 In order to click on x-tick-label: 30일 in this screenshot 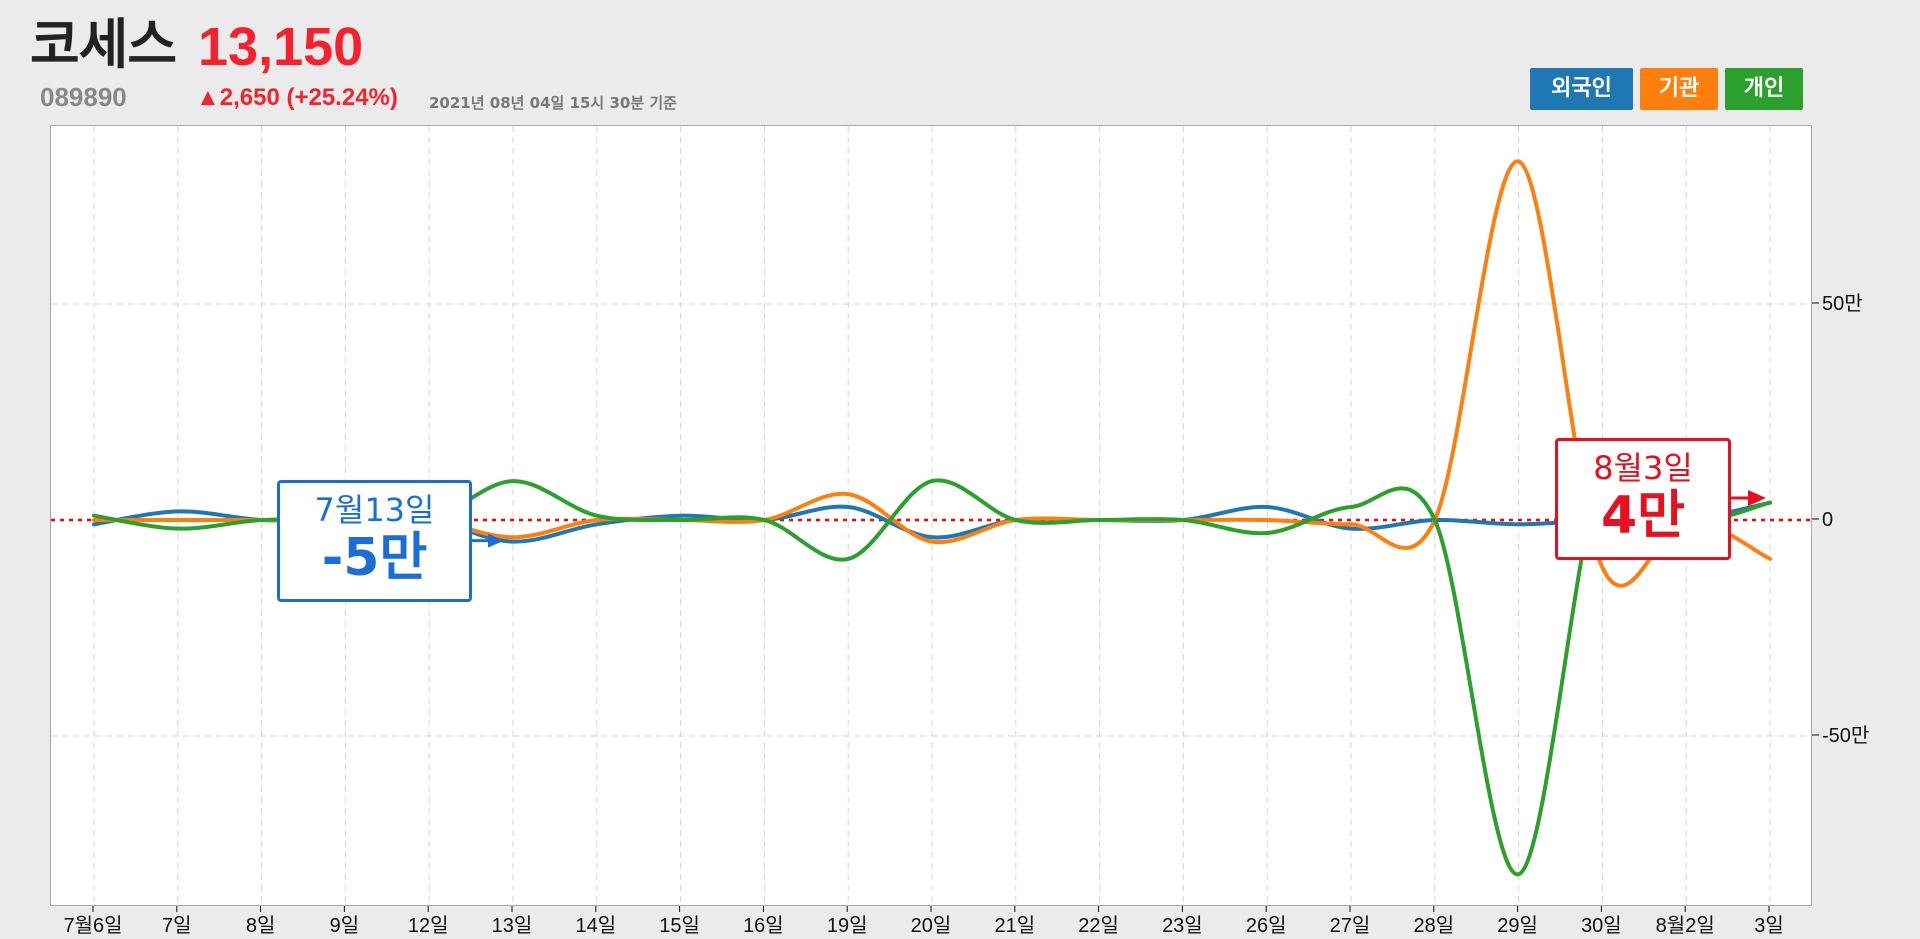, I will do `click(1601, 925)`.